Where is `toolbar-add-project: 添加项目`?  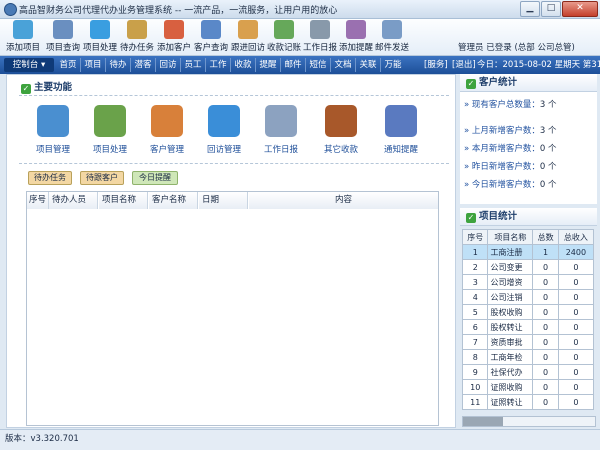
toolbar-add-project: 添加项目 is located at coordinates (23, 37).